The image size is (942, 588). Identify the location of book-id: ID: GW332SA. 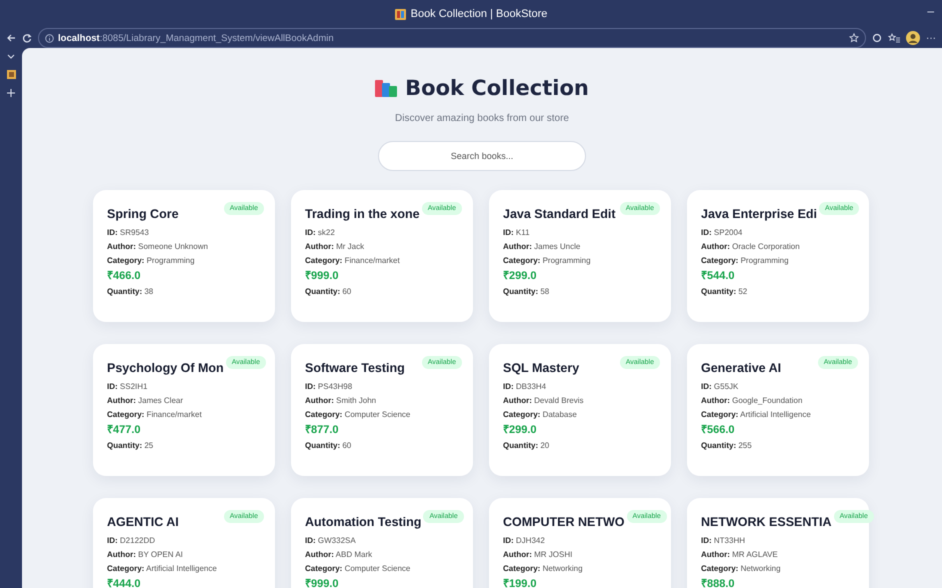
(331, 541).